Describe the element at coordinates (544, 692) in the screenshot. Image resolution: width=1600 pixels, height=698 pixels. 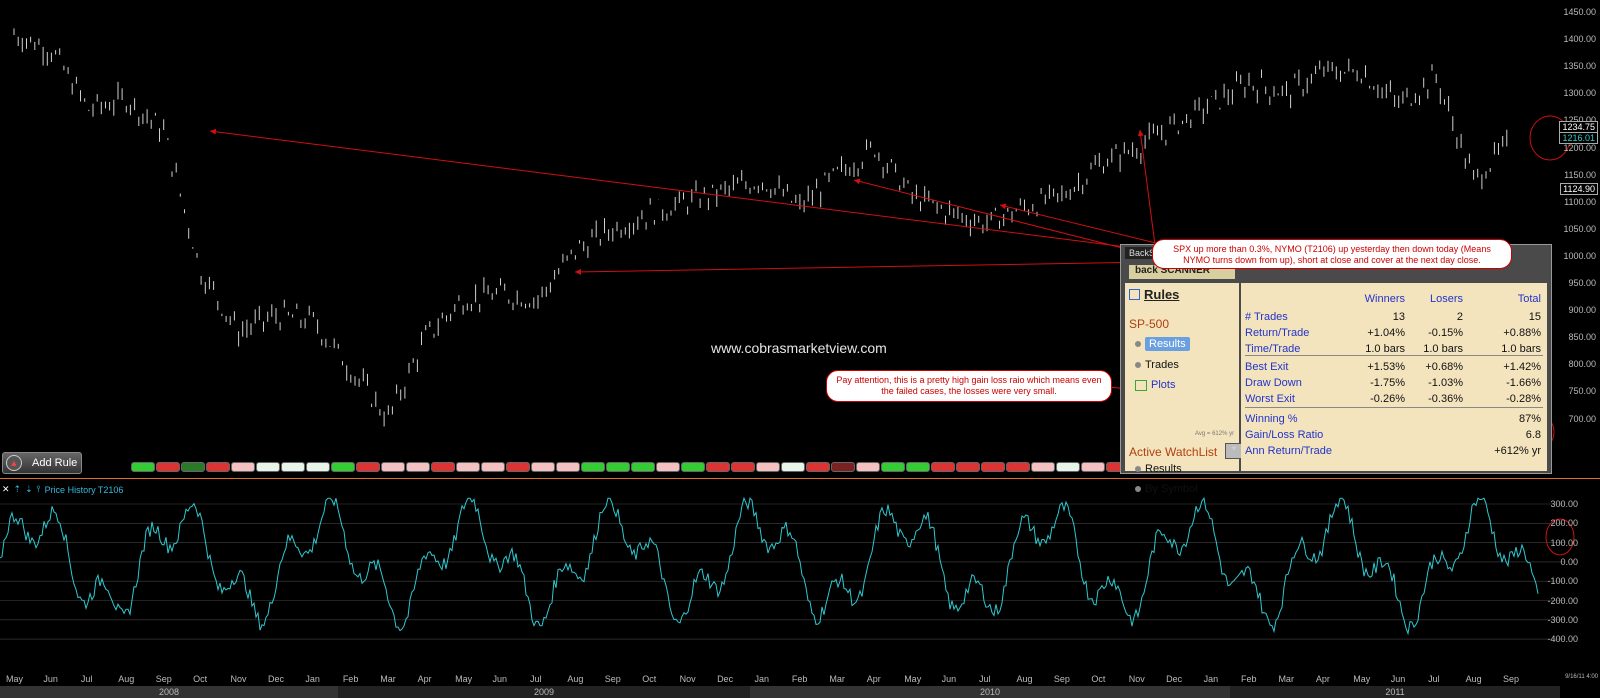
I see `year-label: 2009` at that location.